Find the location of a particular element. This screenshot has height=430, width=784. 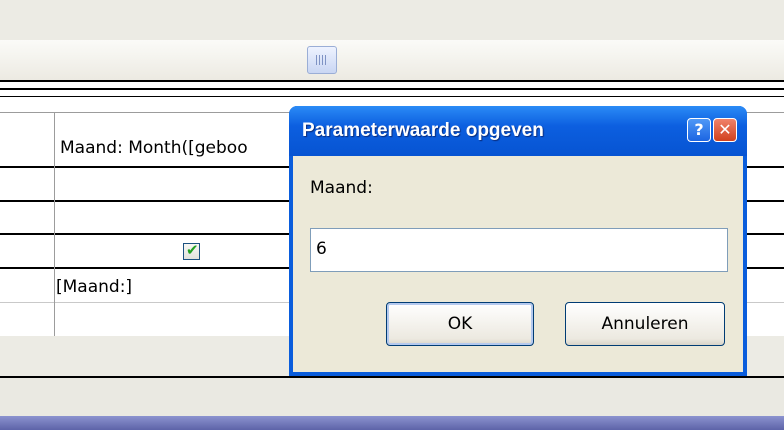

top-band is located at coordinates (392, 20).